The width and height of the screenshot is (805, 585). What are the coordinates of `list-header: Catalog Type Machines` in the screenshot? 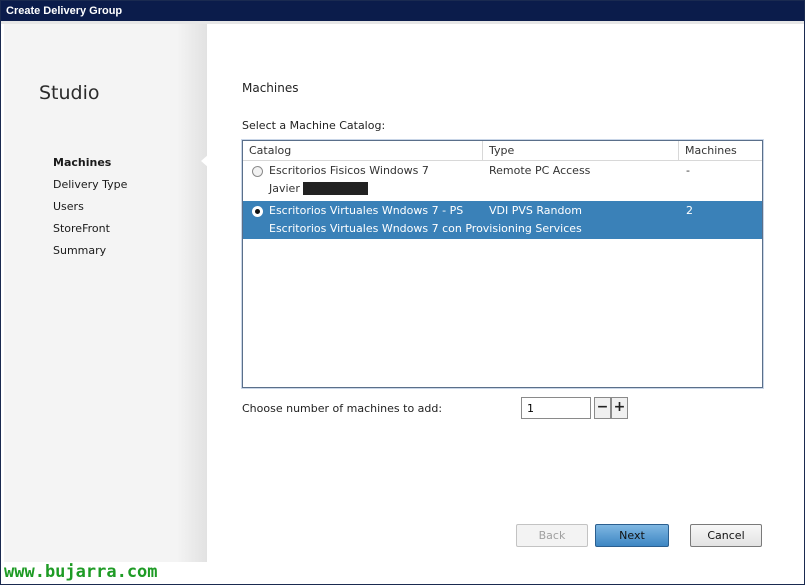 It's located at (502, 151).